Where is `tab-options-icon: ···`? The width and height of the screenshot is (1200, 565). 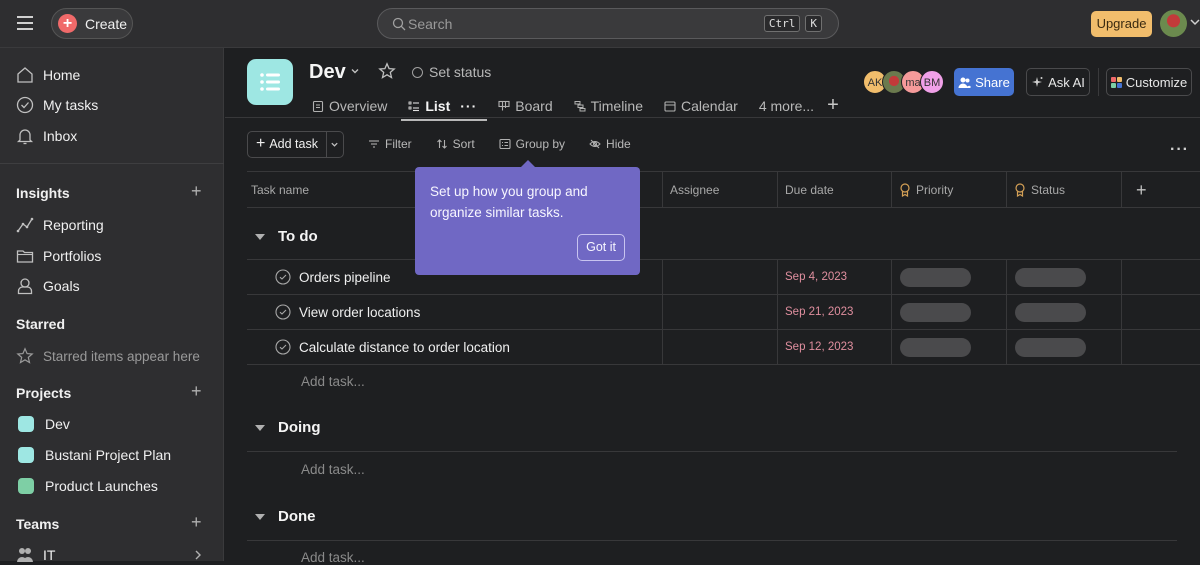
tab-options-icon: ··· is located at coordinates (468, 106).